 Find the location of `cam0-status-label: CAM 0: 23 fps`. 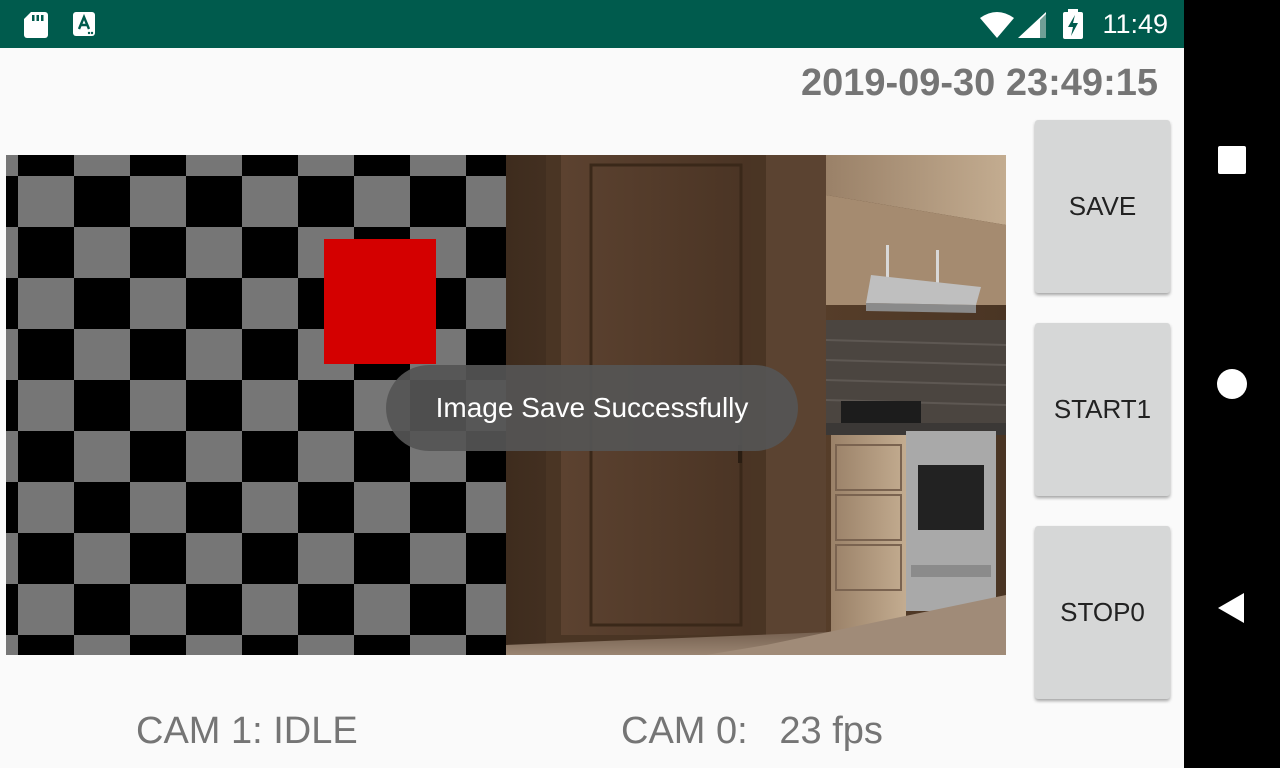

cam0-status-label: CAM 0: 23 fps is located at coordinates (752, 731).